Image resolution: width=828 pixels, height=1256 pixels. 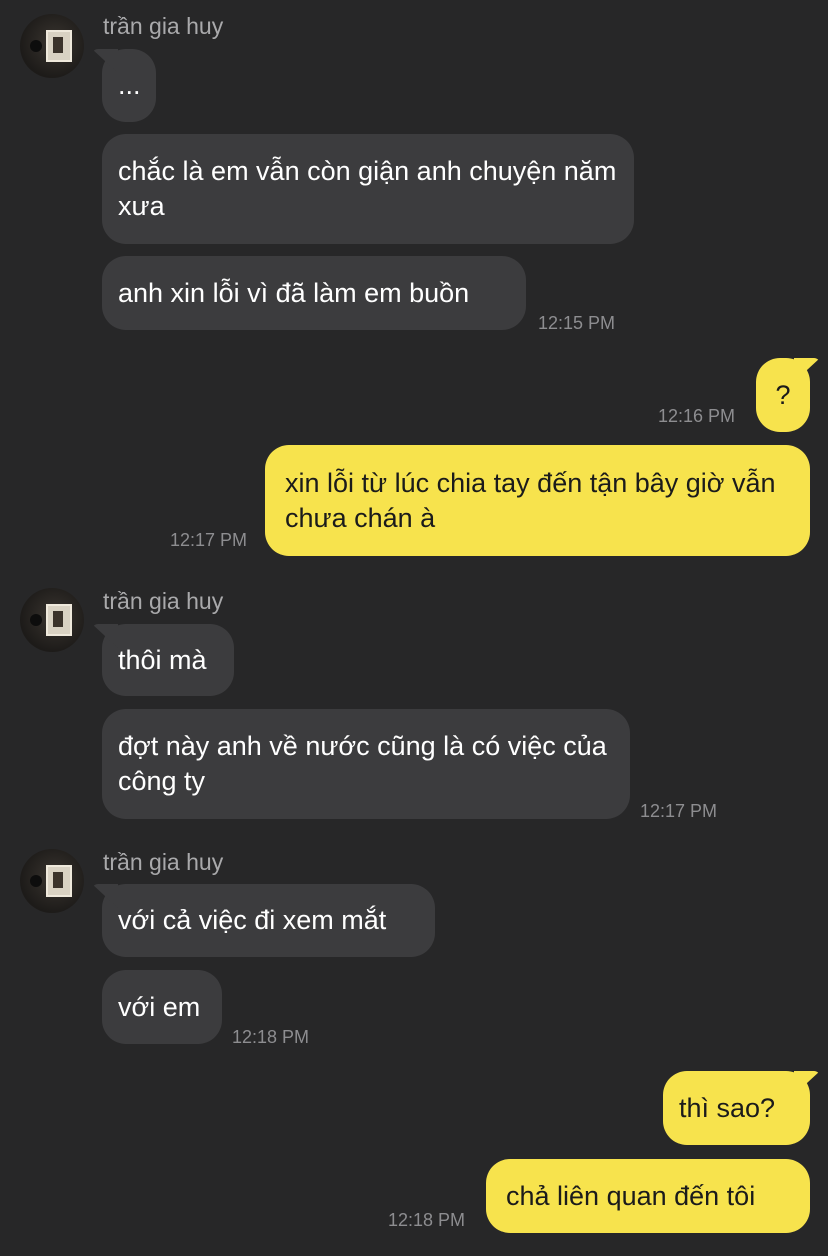 I want to click on message-timestamp: 12:16 PM, so click(x=697, y=416).